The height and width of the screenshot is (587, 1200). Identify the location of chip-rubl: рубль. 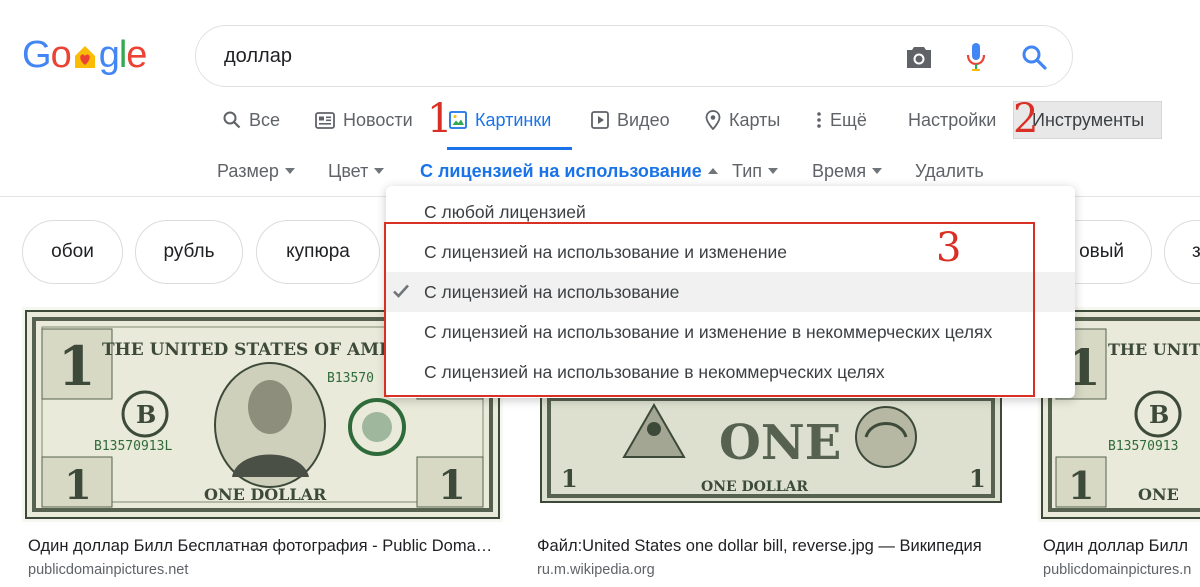
(189, 252).